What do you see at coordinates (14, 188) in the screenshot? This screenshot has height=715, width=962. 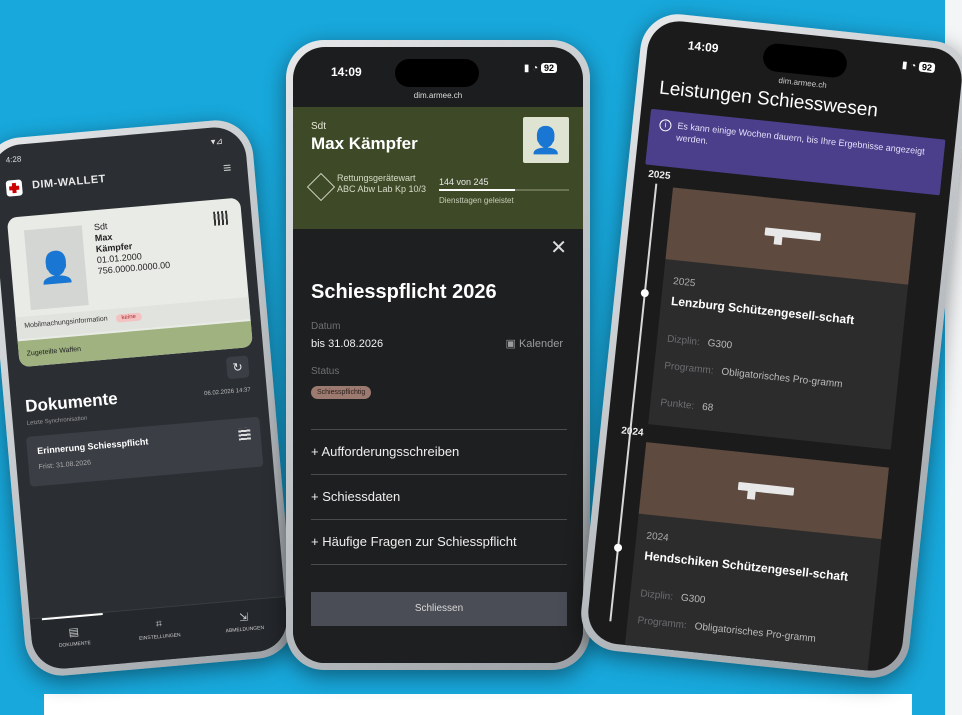 I see `swiss-cross-icon` at bounding box center [14, 188].